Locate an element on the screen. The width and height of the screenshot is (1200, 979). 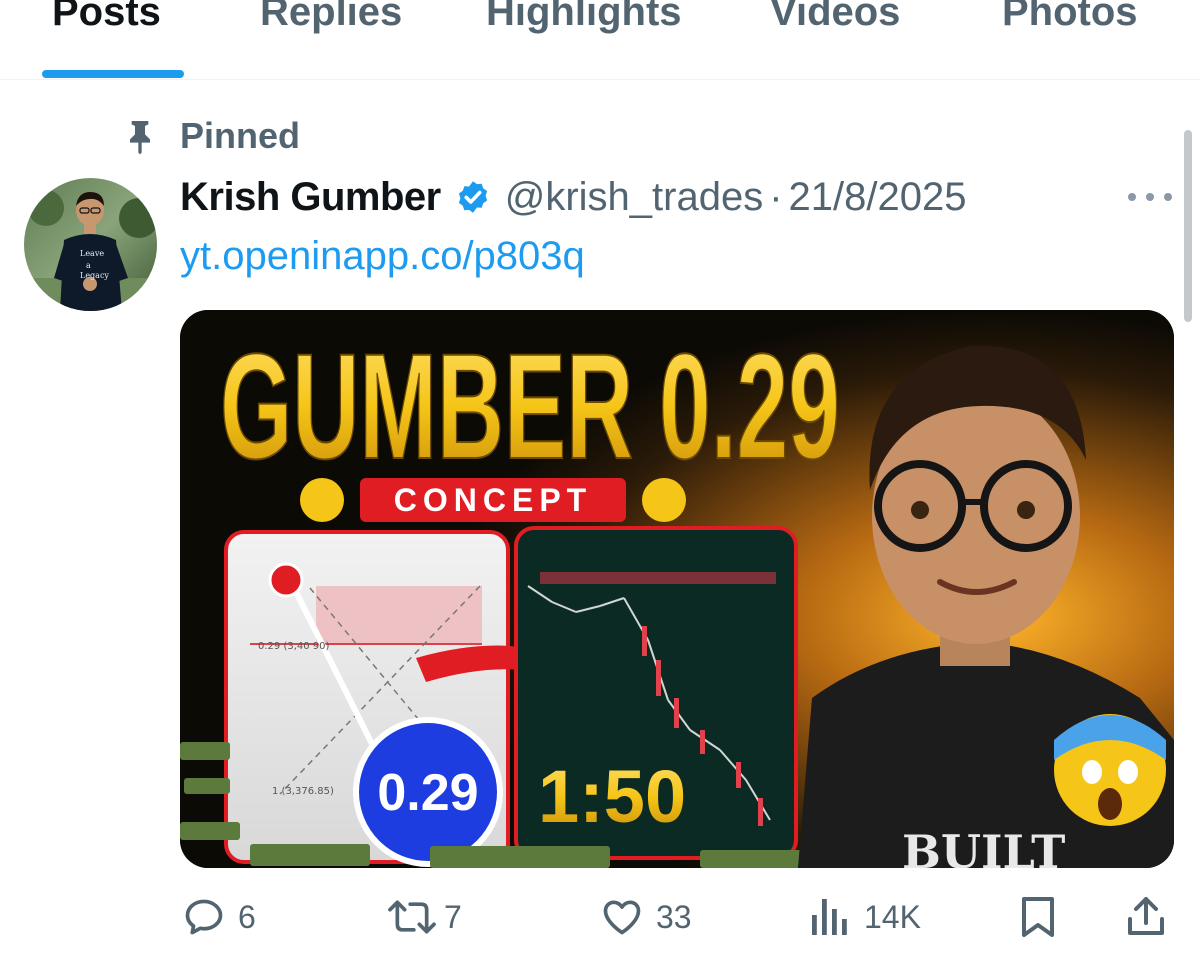
active-tab-indicator is located at coordinates (113, 74).